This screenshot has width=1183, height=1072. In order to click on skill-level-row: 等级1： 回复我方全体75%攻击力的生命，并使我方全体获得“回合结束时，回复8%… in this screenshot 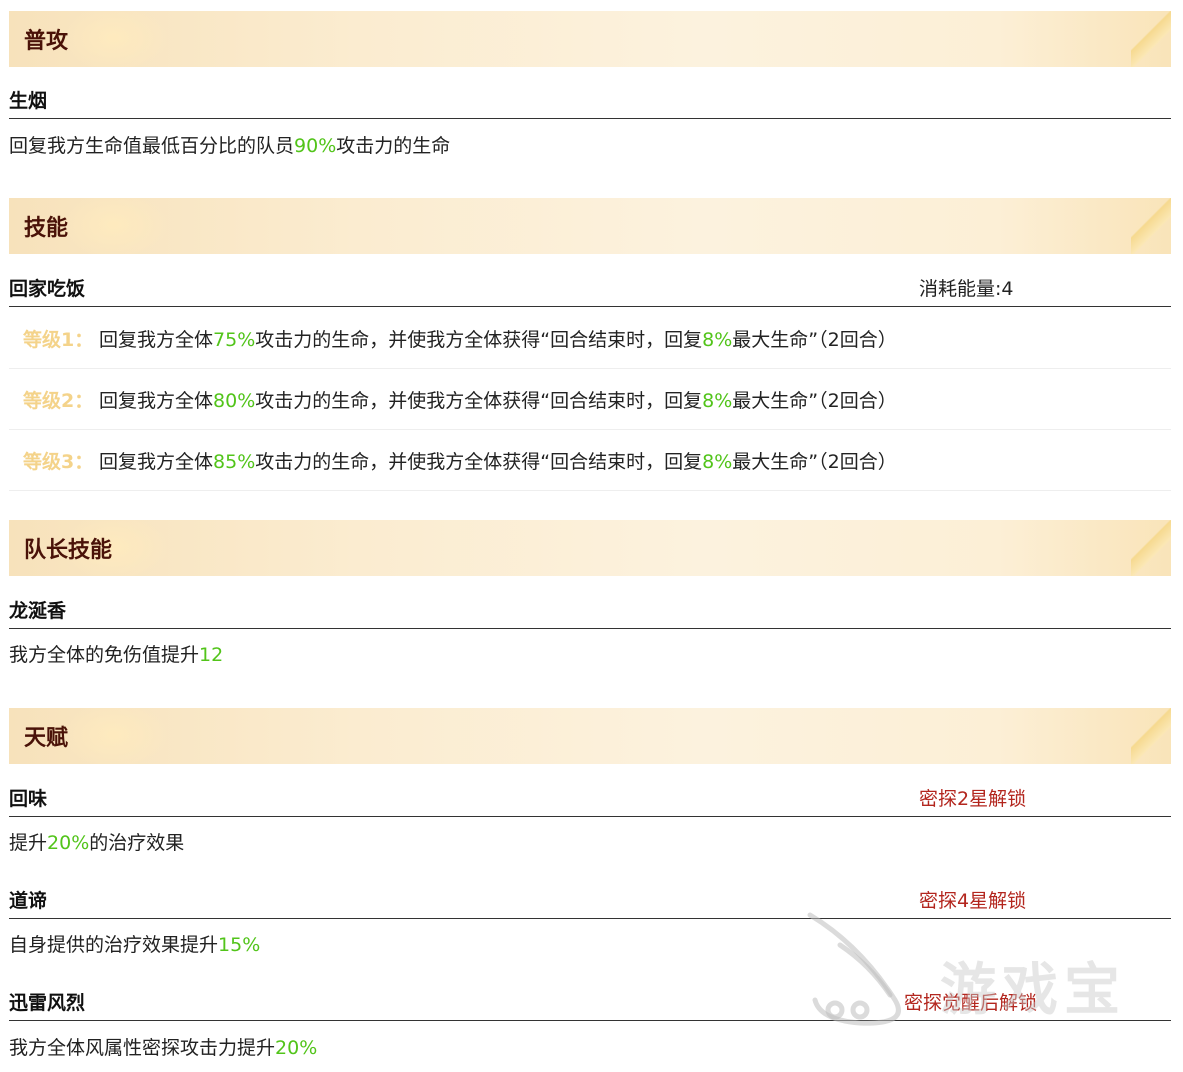, I will do `click(590, 338)`.